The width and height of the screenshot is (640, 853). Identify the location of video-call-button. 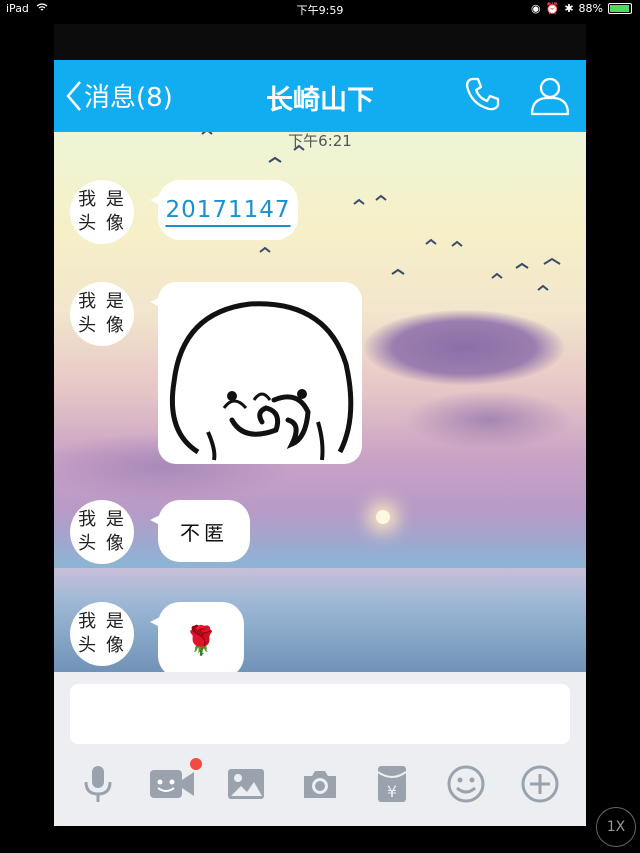
(175, 781).